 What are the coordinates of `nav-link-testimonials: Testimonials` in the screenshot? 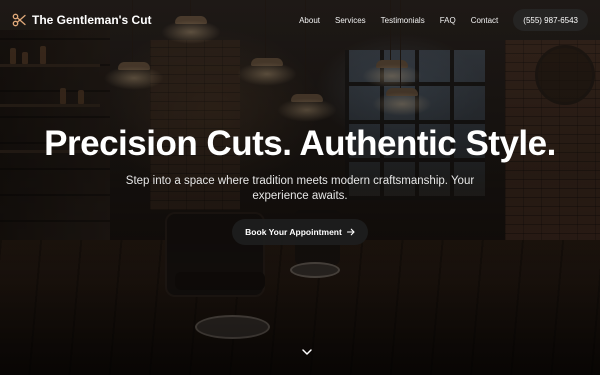 It's located at (403, 20).